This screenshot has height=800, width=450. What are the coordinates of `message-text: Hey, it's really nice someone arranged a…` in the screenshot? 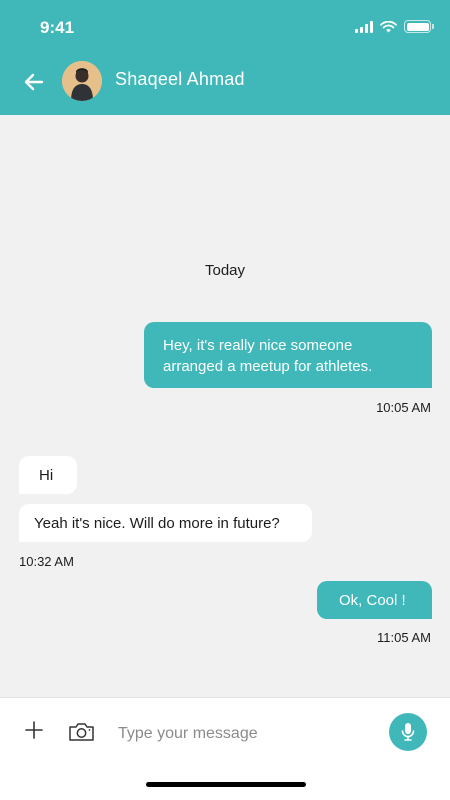 It's located at (268, 356).